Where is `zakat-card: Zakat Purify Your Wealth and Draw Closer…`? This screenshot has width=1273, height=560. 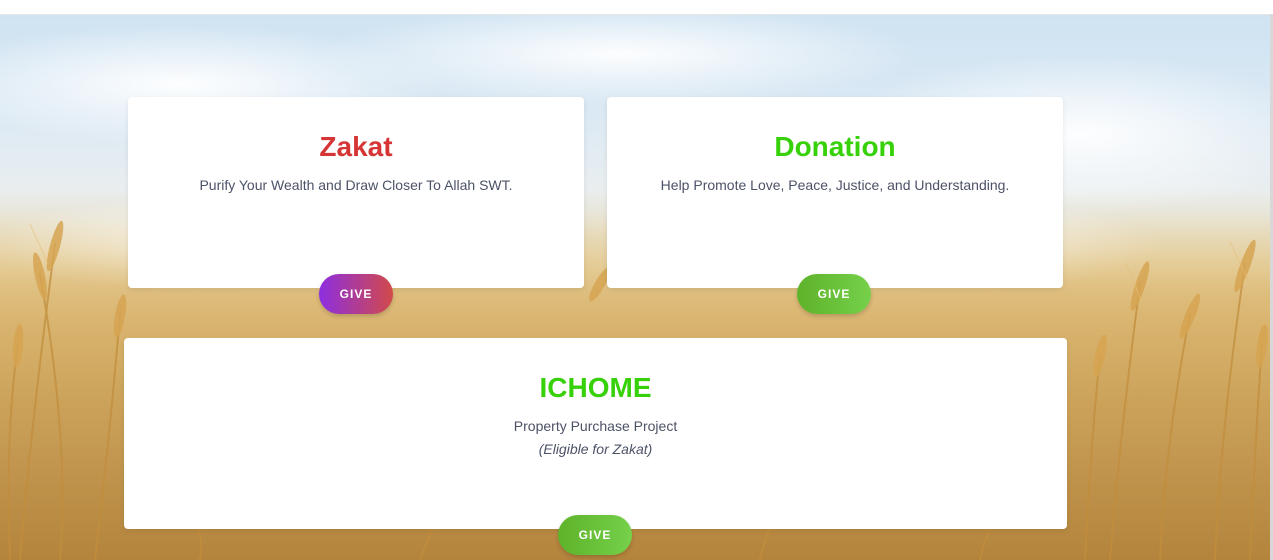
zakat-card: Zakat Purify Your Wealth and Draw Closer… is located at coordinates (356, 192).